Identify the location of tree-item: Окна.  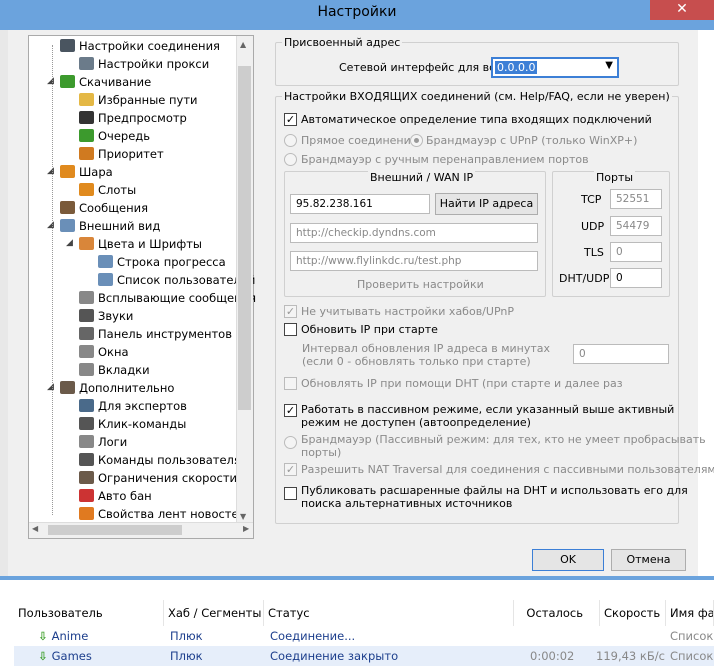
(104, 352).